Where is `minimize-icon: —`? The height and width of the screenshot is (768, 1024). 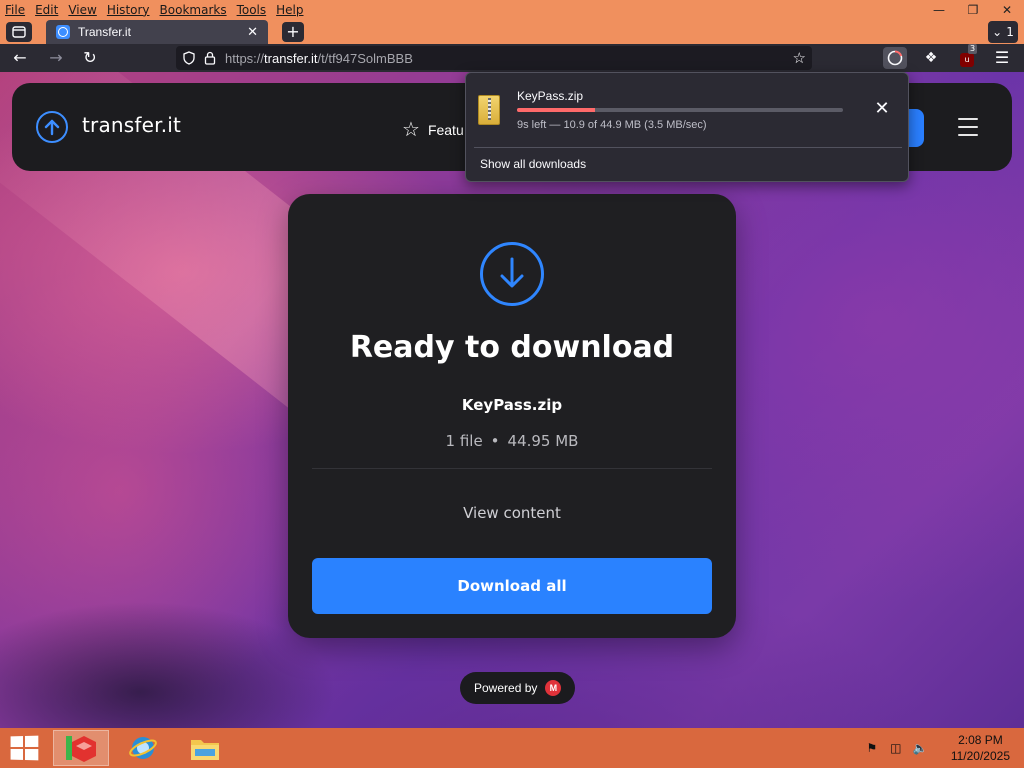 minimize-icon: — is located at coordinates (939, 10).